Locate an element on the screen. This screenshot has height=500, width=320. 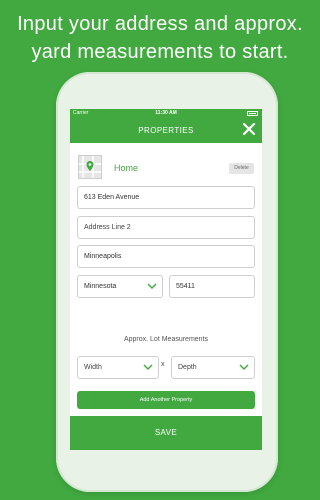
map-icon is located at coordinates (90, 167).